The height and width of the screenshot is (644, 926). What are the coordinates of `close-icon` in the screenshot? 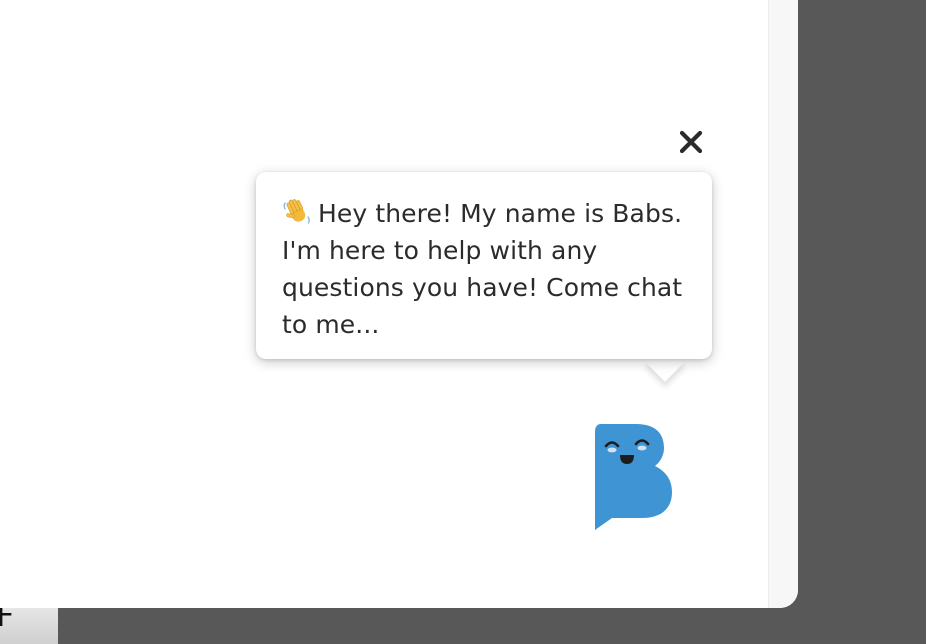 It's located at (691, 142).